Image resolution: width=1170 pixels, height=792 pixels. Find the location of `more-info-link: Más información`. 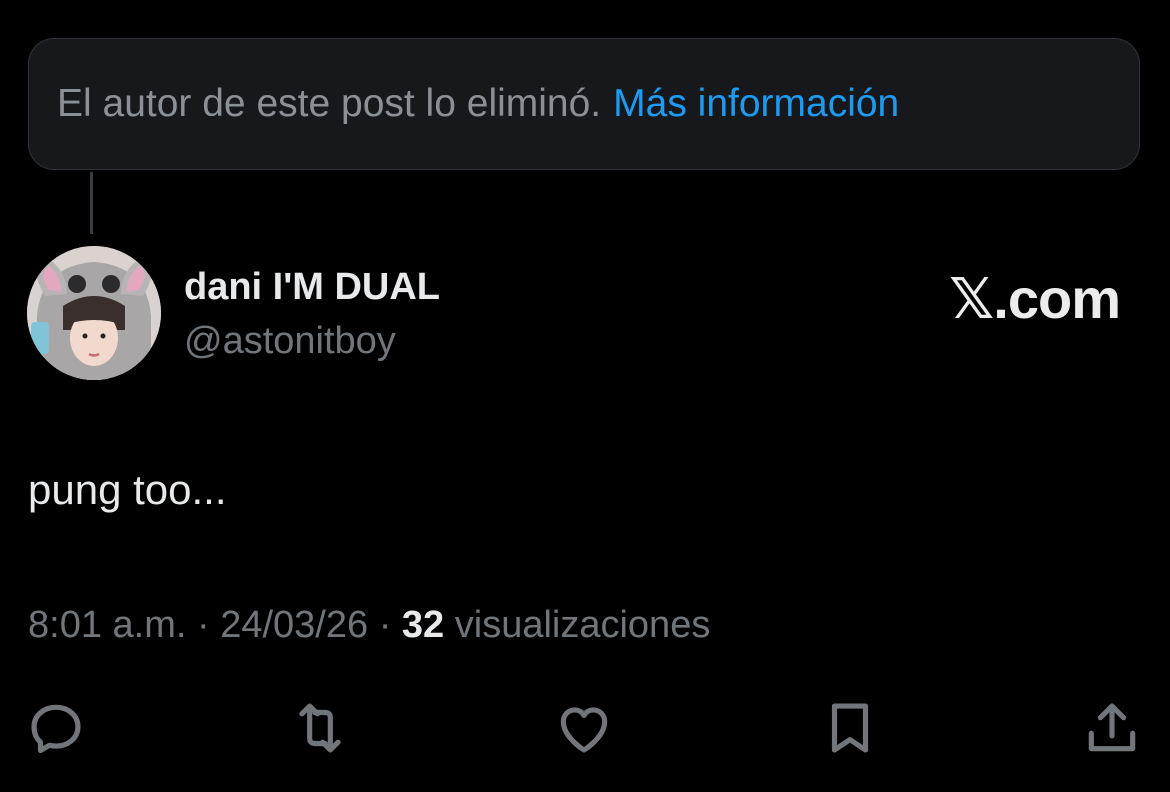

more-info-link: Más información is located at coordinates (756, 104).